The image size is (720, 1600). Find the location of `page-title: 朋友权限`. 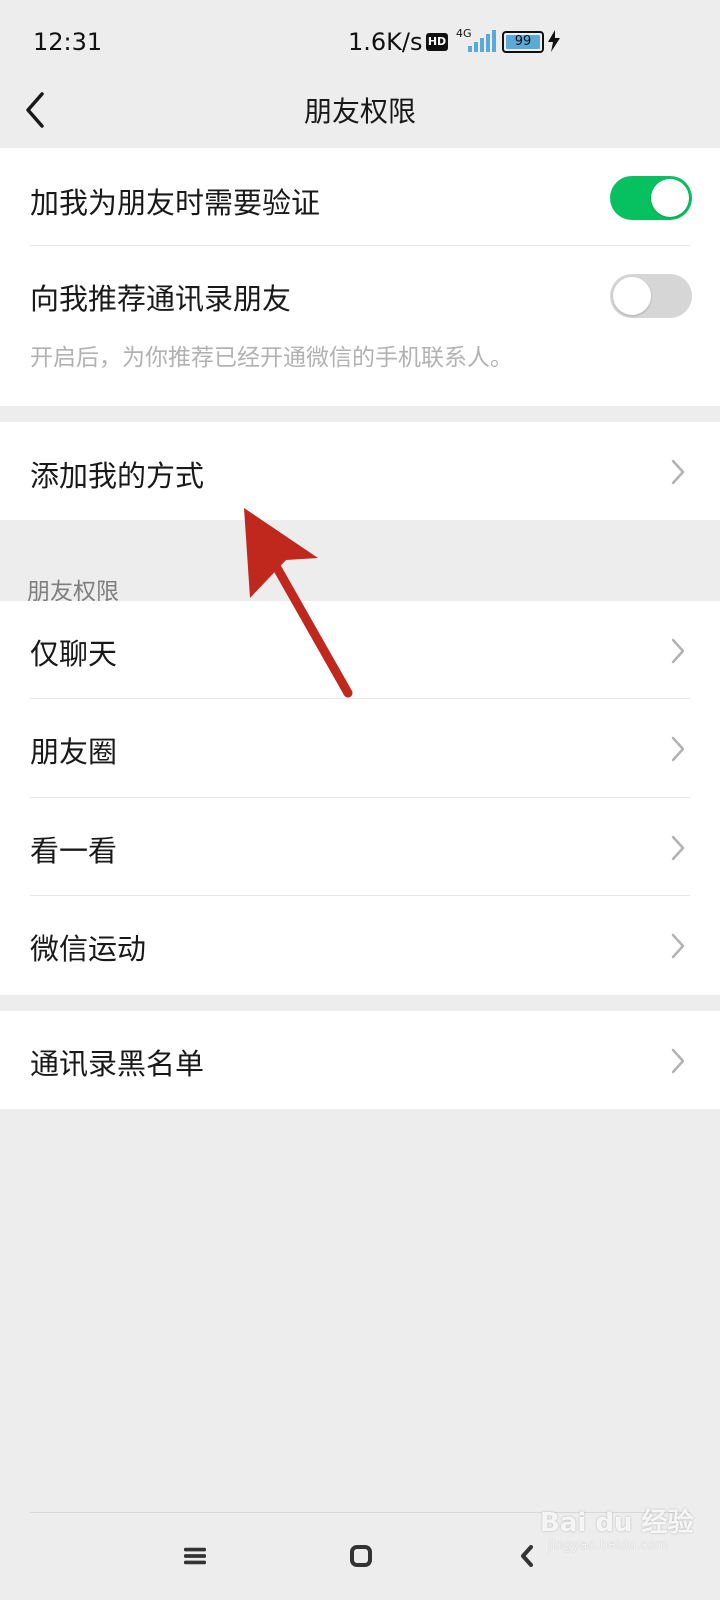

page-title: 朋友权限 is located at coordinates (359, 111).